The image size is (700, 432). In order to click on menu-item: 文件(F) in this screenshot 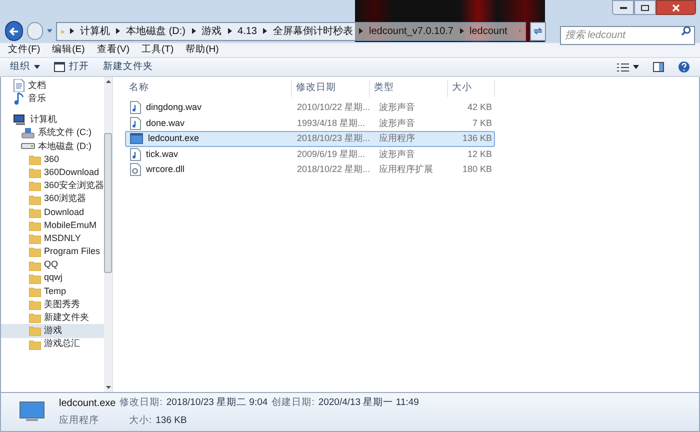, I will do `click(24, 50)`.